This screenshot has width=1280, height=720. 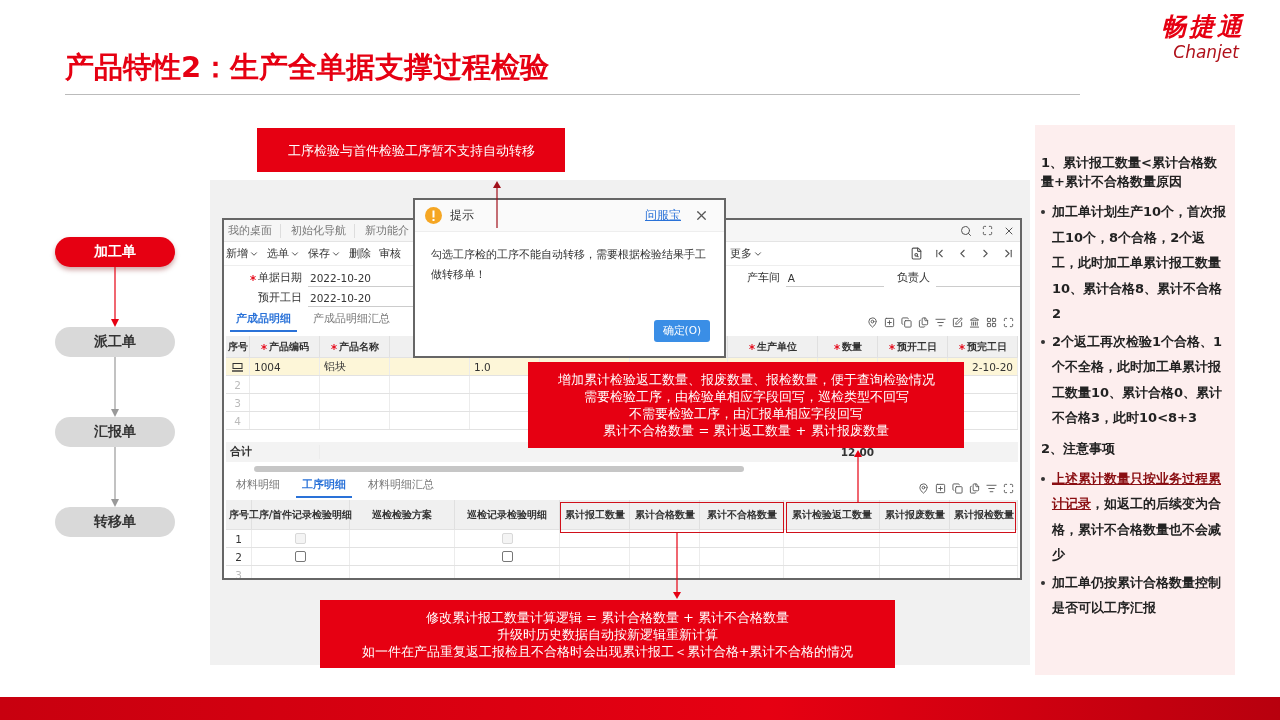 I want to click on dialog-message: 勾选工序检的工序不能自动转移，需要根据检验结果手工做转移单！, so click(x=569, y=264).